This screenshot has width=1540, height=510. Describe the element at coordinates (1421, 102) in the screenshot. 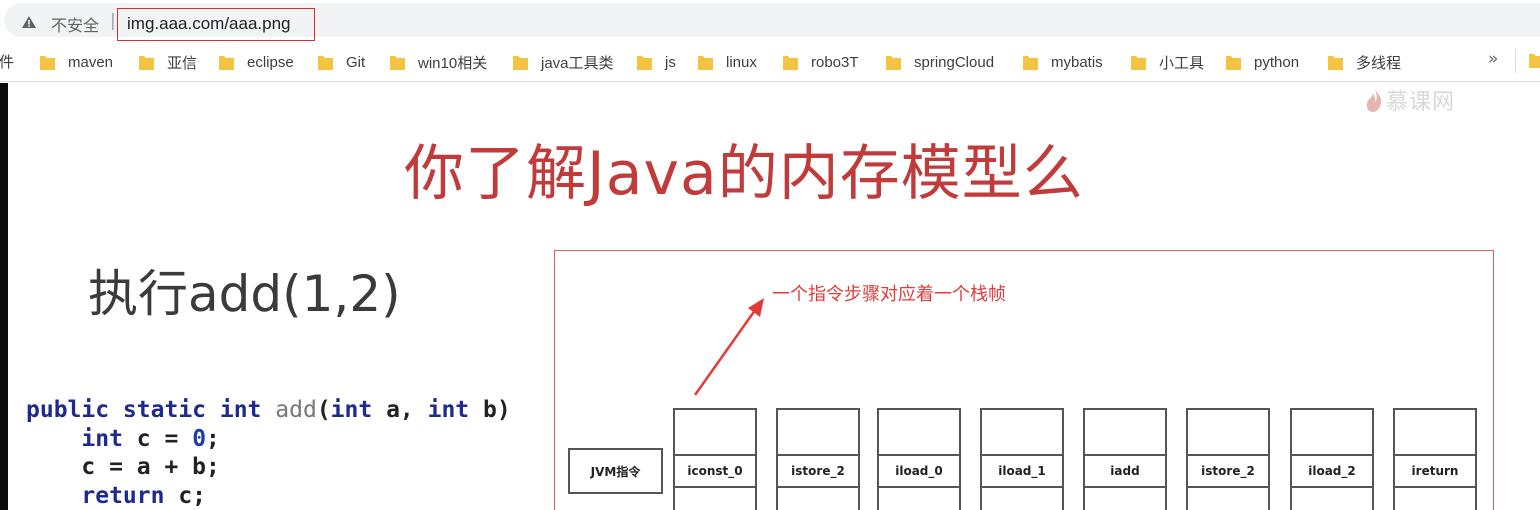

I see `logo-text: 慕课网` at that location.